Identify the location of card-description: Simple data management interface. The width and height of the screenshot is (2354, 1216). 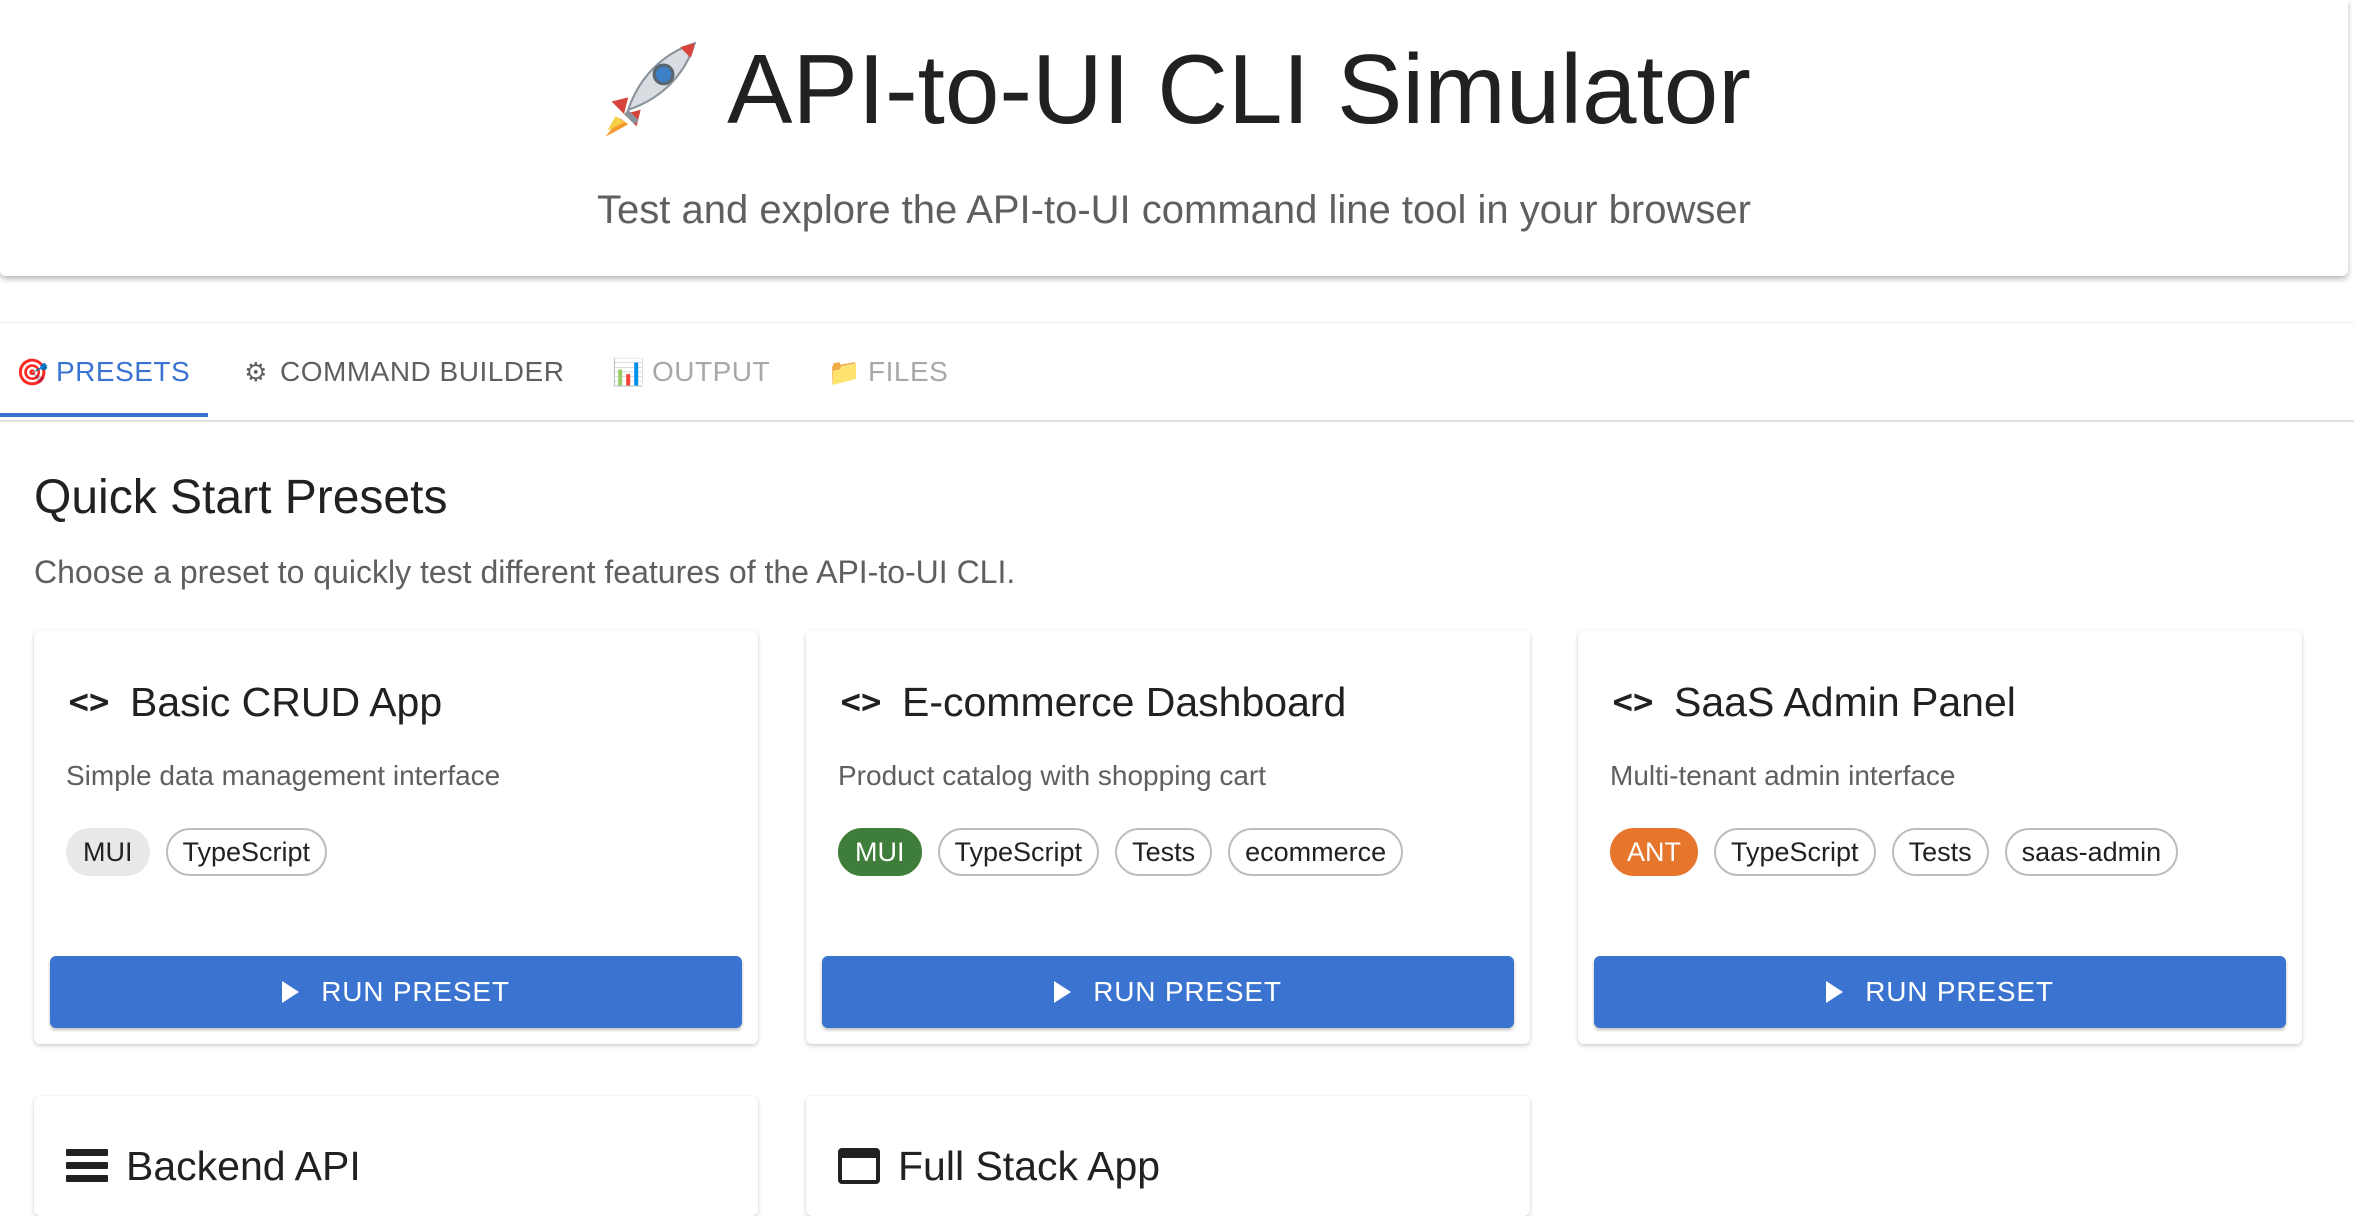
(283, 775).